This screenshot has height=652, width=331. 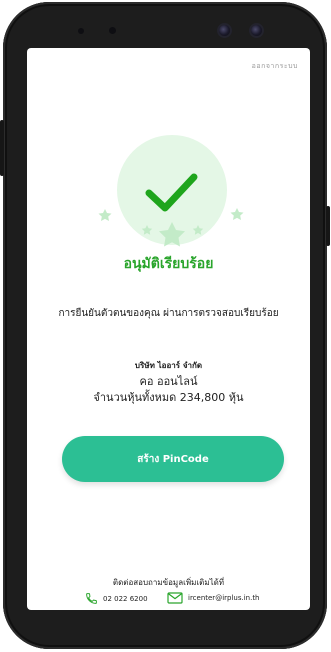 I want to click on company-name: บริษัท ไออาร์ จำกัด, so click(x=168, y=365).